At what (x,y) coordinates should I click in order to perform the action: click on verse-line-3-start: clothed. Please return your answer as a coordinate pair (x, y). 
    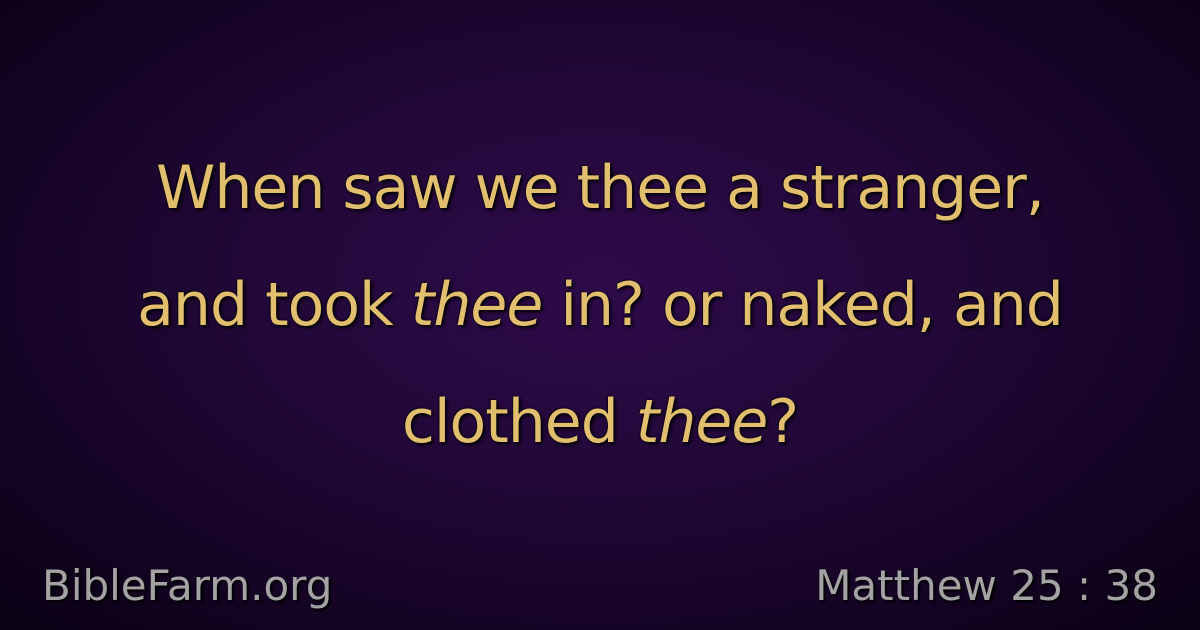
    Looking at the image, I should click on (518, 422).